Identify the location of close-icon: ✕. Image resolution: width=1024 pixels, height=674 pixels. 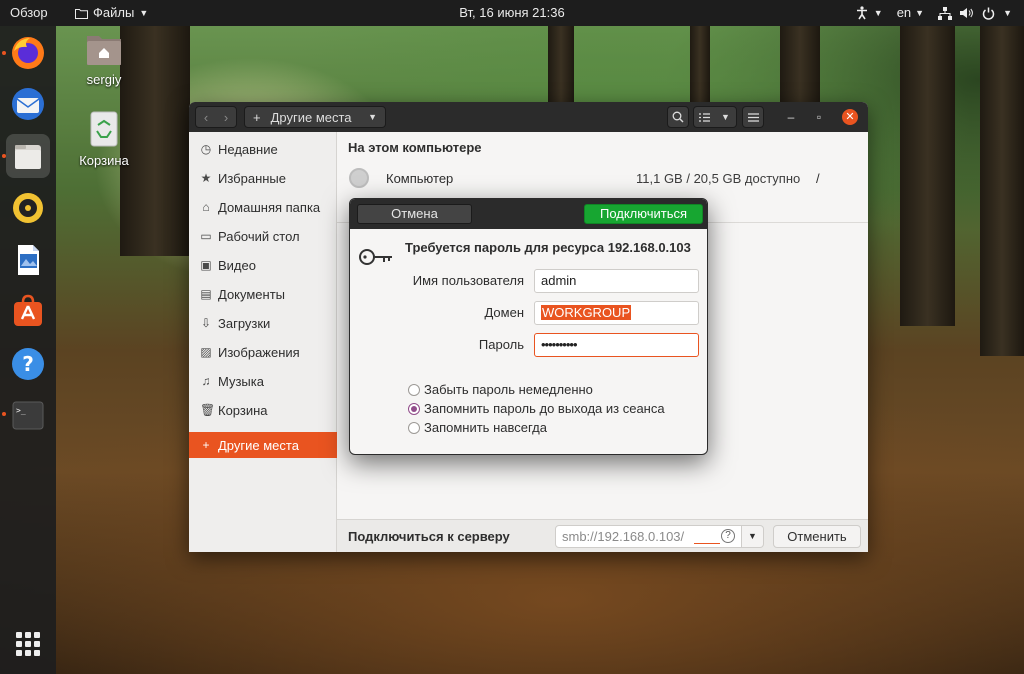
(850, 117).